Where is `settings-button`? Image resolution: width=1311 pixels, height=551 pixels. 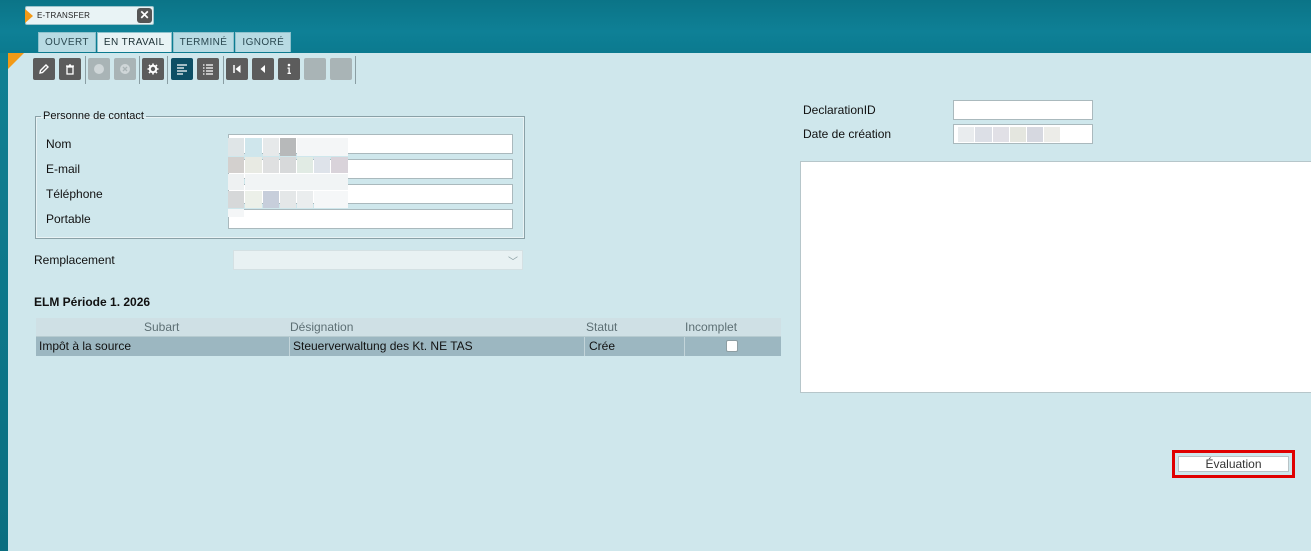
settings-button is located at coordinates (153, 69).